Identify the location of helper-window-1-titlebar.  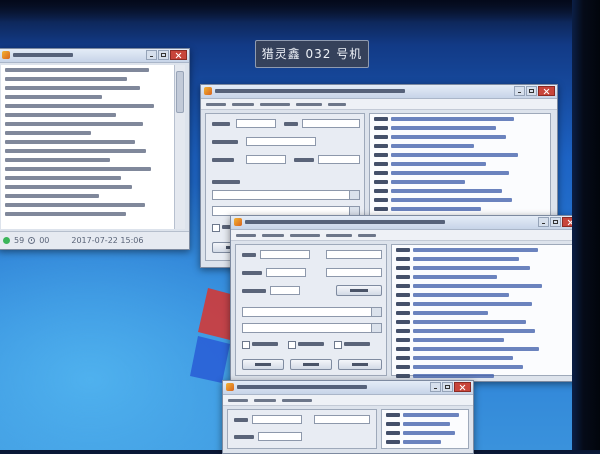
(379, 92).